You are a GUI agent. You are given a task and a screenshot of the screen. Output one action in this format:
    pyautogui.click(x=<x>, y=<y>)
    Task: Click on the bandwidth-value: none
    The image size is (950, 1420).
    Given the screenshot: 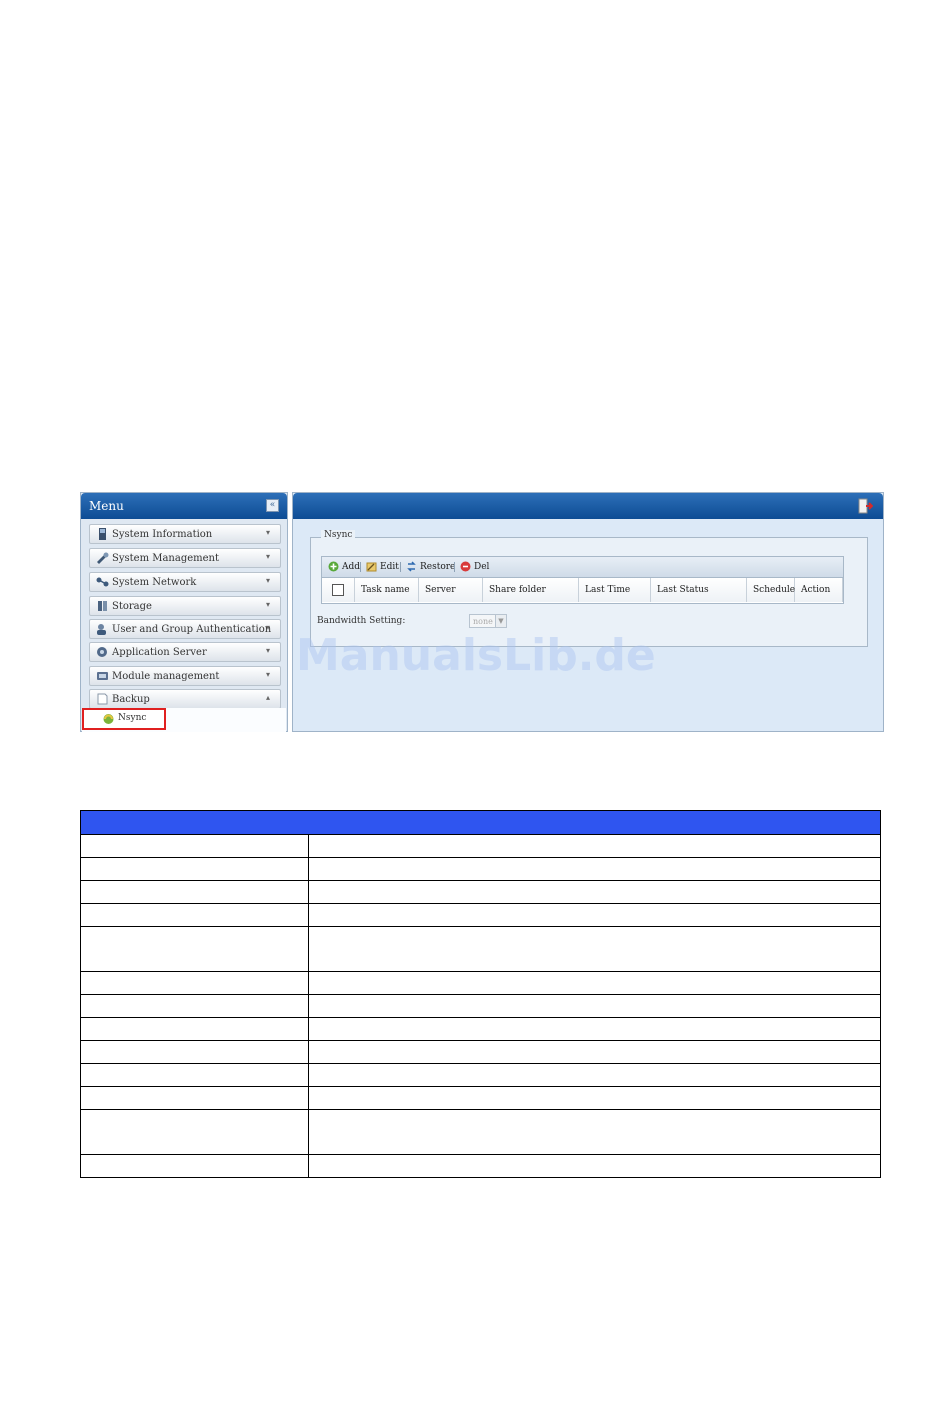 What is the action you would take?
    pyautogui.click(x=483, y=621)
    